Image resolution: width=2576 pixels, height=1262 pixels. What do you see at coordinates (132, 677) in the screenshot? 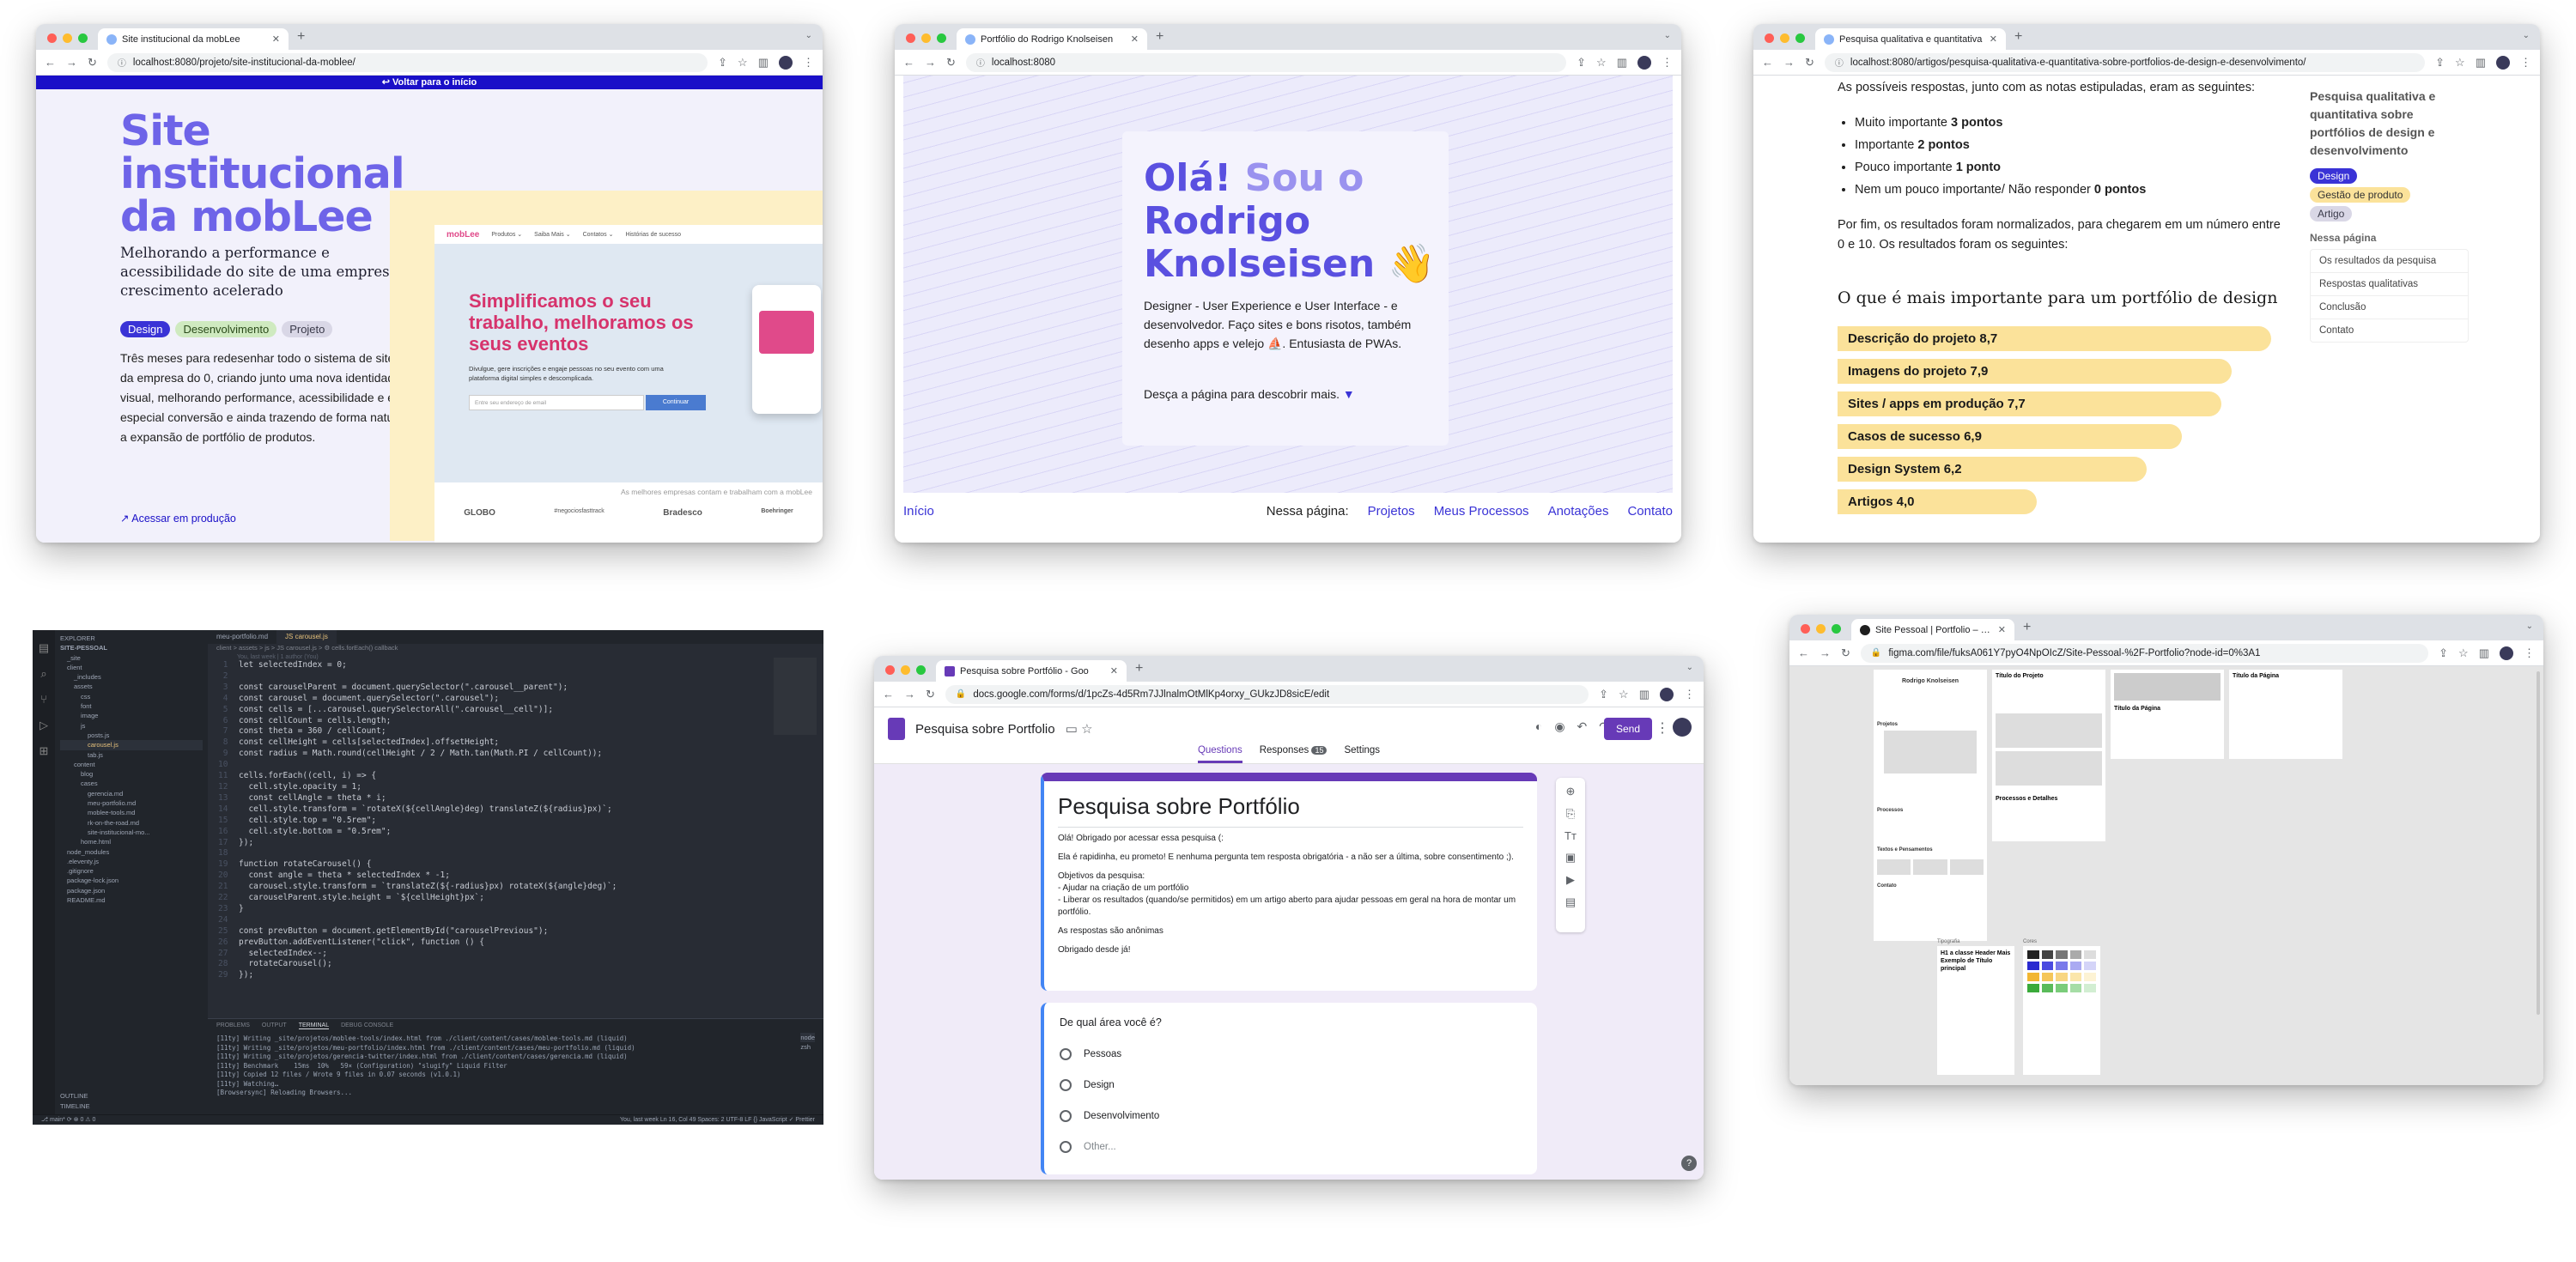
I see `tree-item: _includes` at bounding box center [132, 677].